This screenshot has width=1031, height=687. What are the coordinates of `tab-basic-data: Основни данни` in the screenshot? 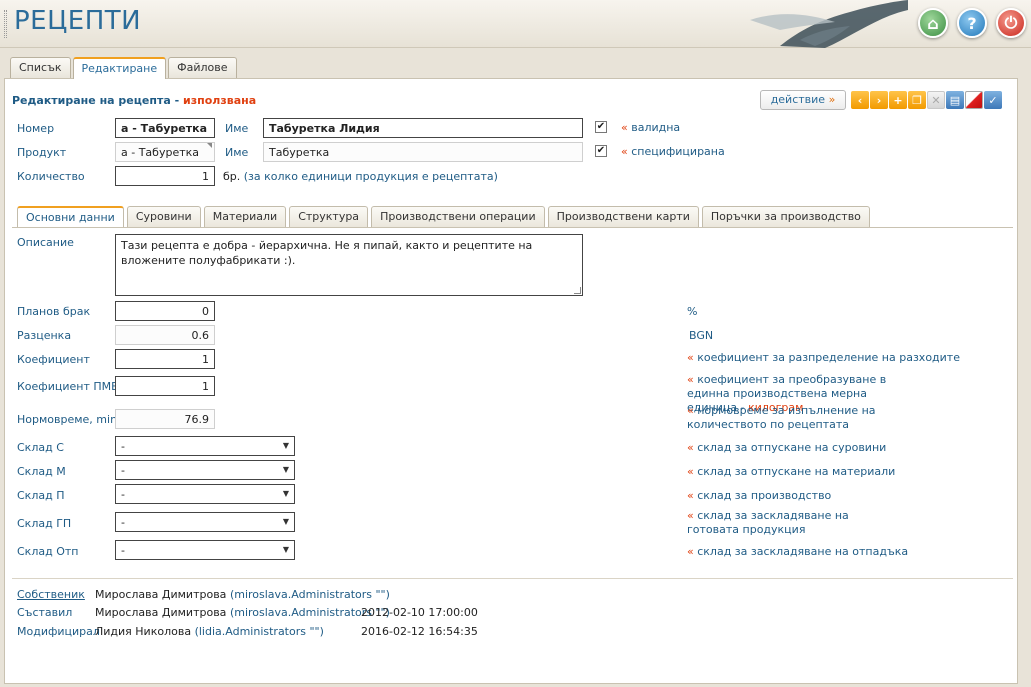 It's located at (70, 216).